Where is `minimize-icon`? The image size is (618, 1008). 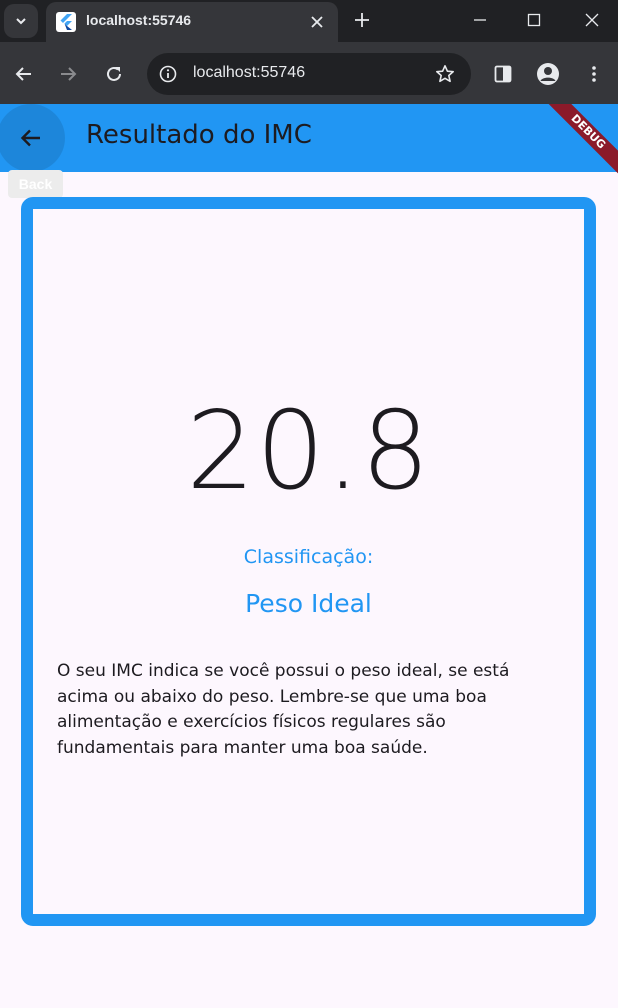
minimize-icon is located at coordinates (480, 20).